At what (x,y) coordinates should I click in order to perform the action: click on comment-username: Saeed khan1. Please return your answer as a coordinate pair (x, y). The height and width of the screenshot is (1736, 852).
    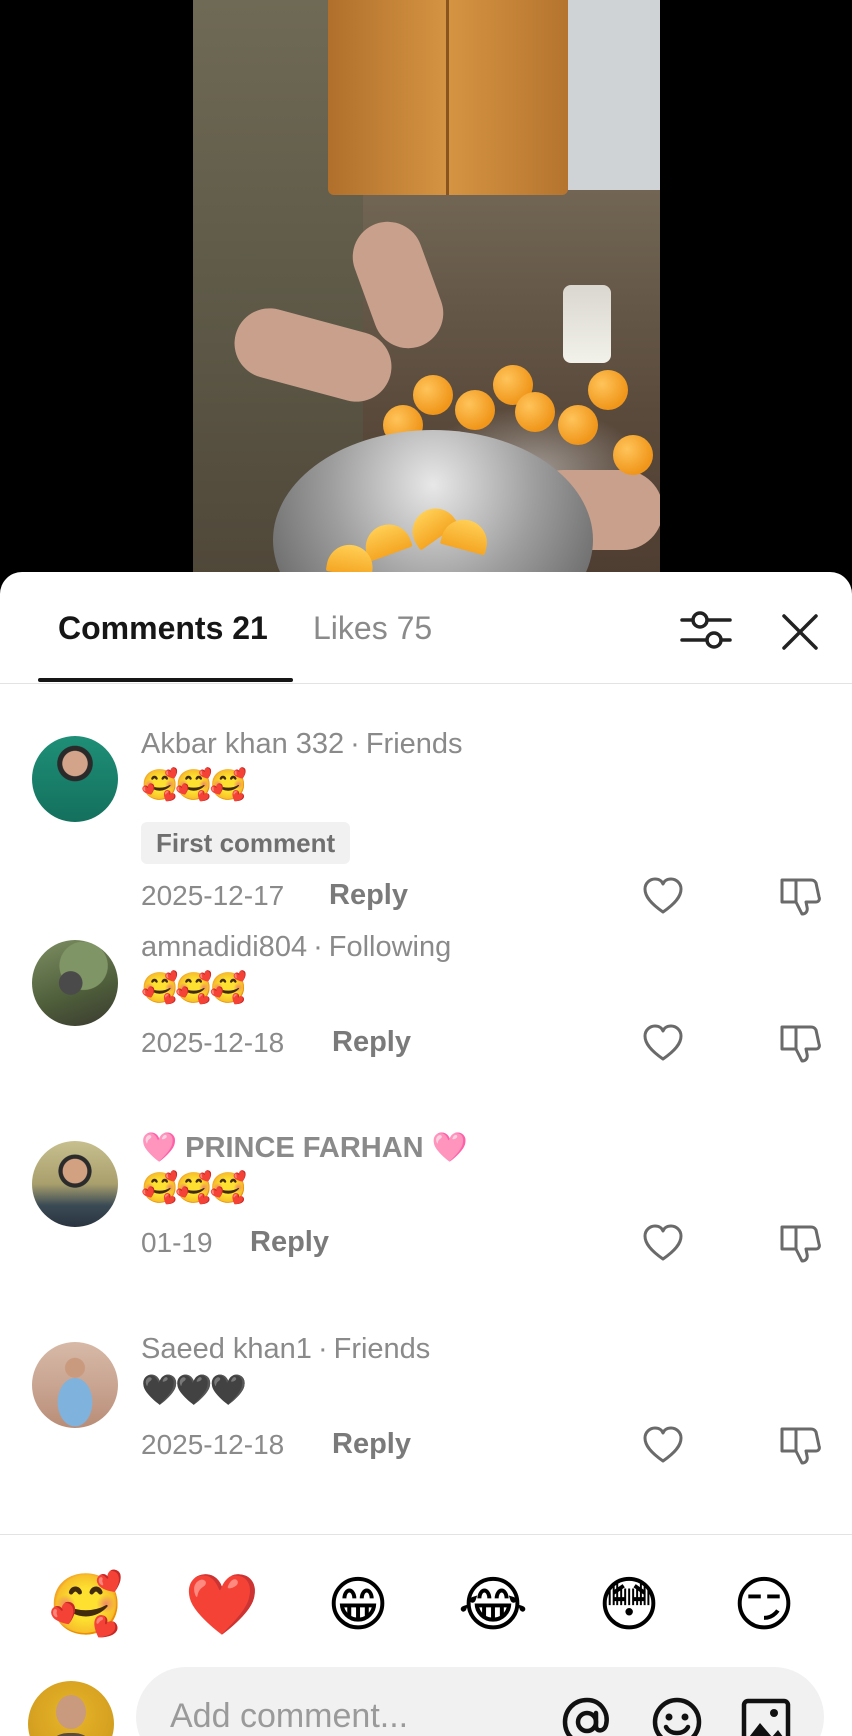
    Looking at the image, I should click on (226, 1349).